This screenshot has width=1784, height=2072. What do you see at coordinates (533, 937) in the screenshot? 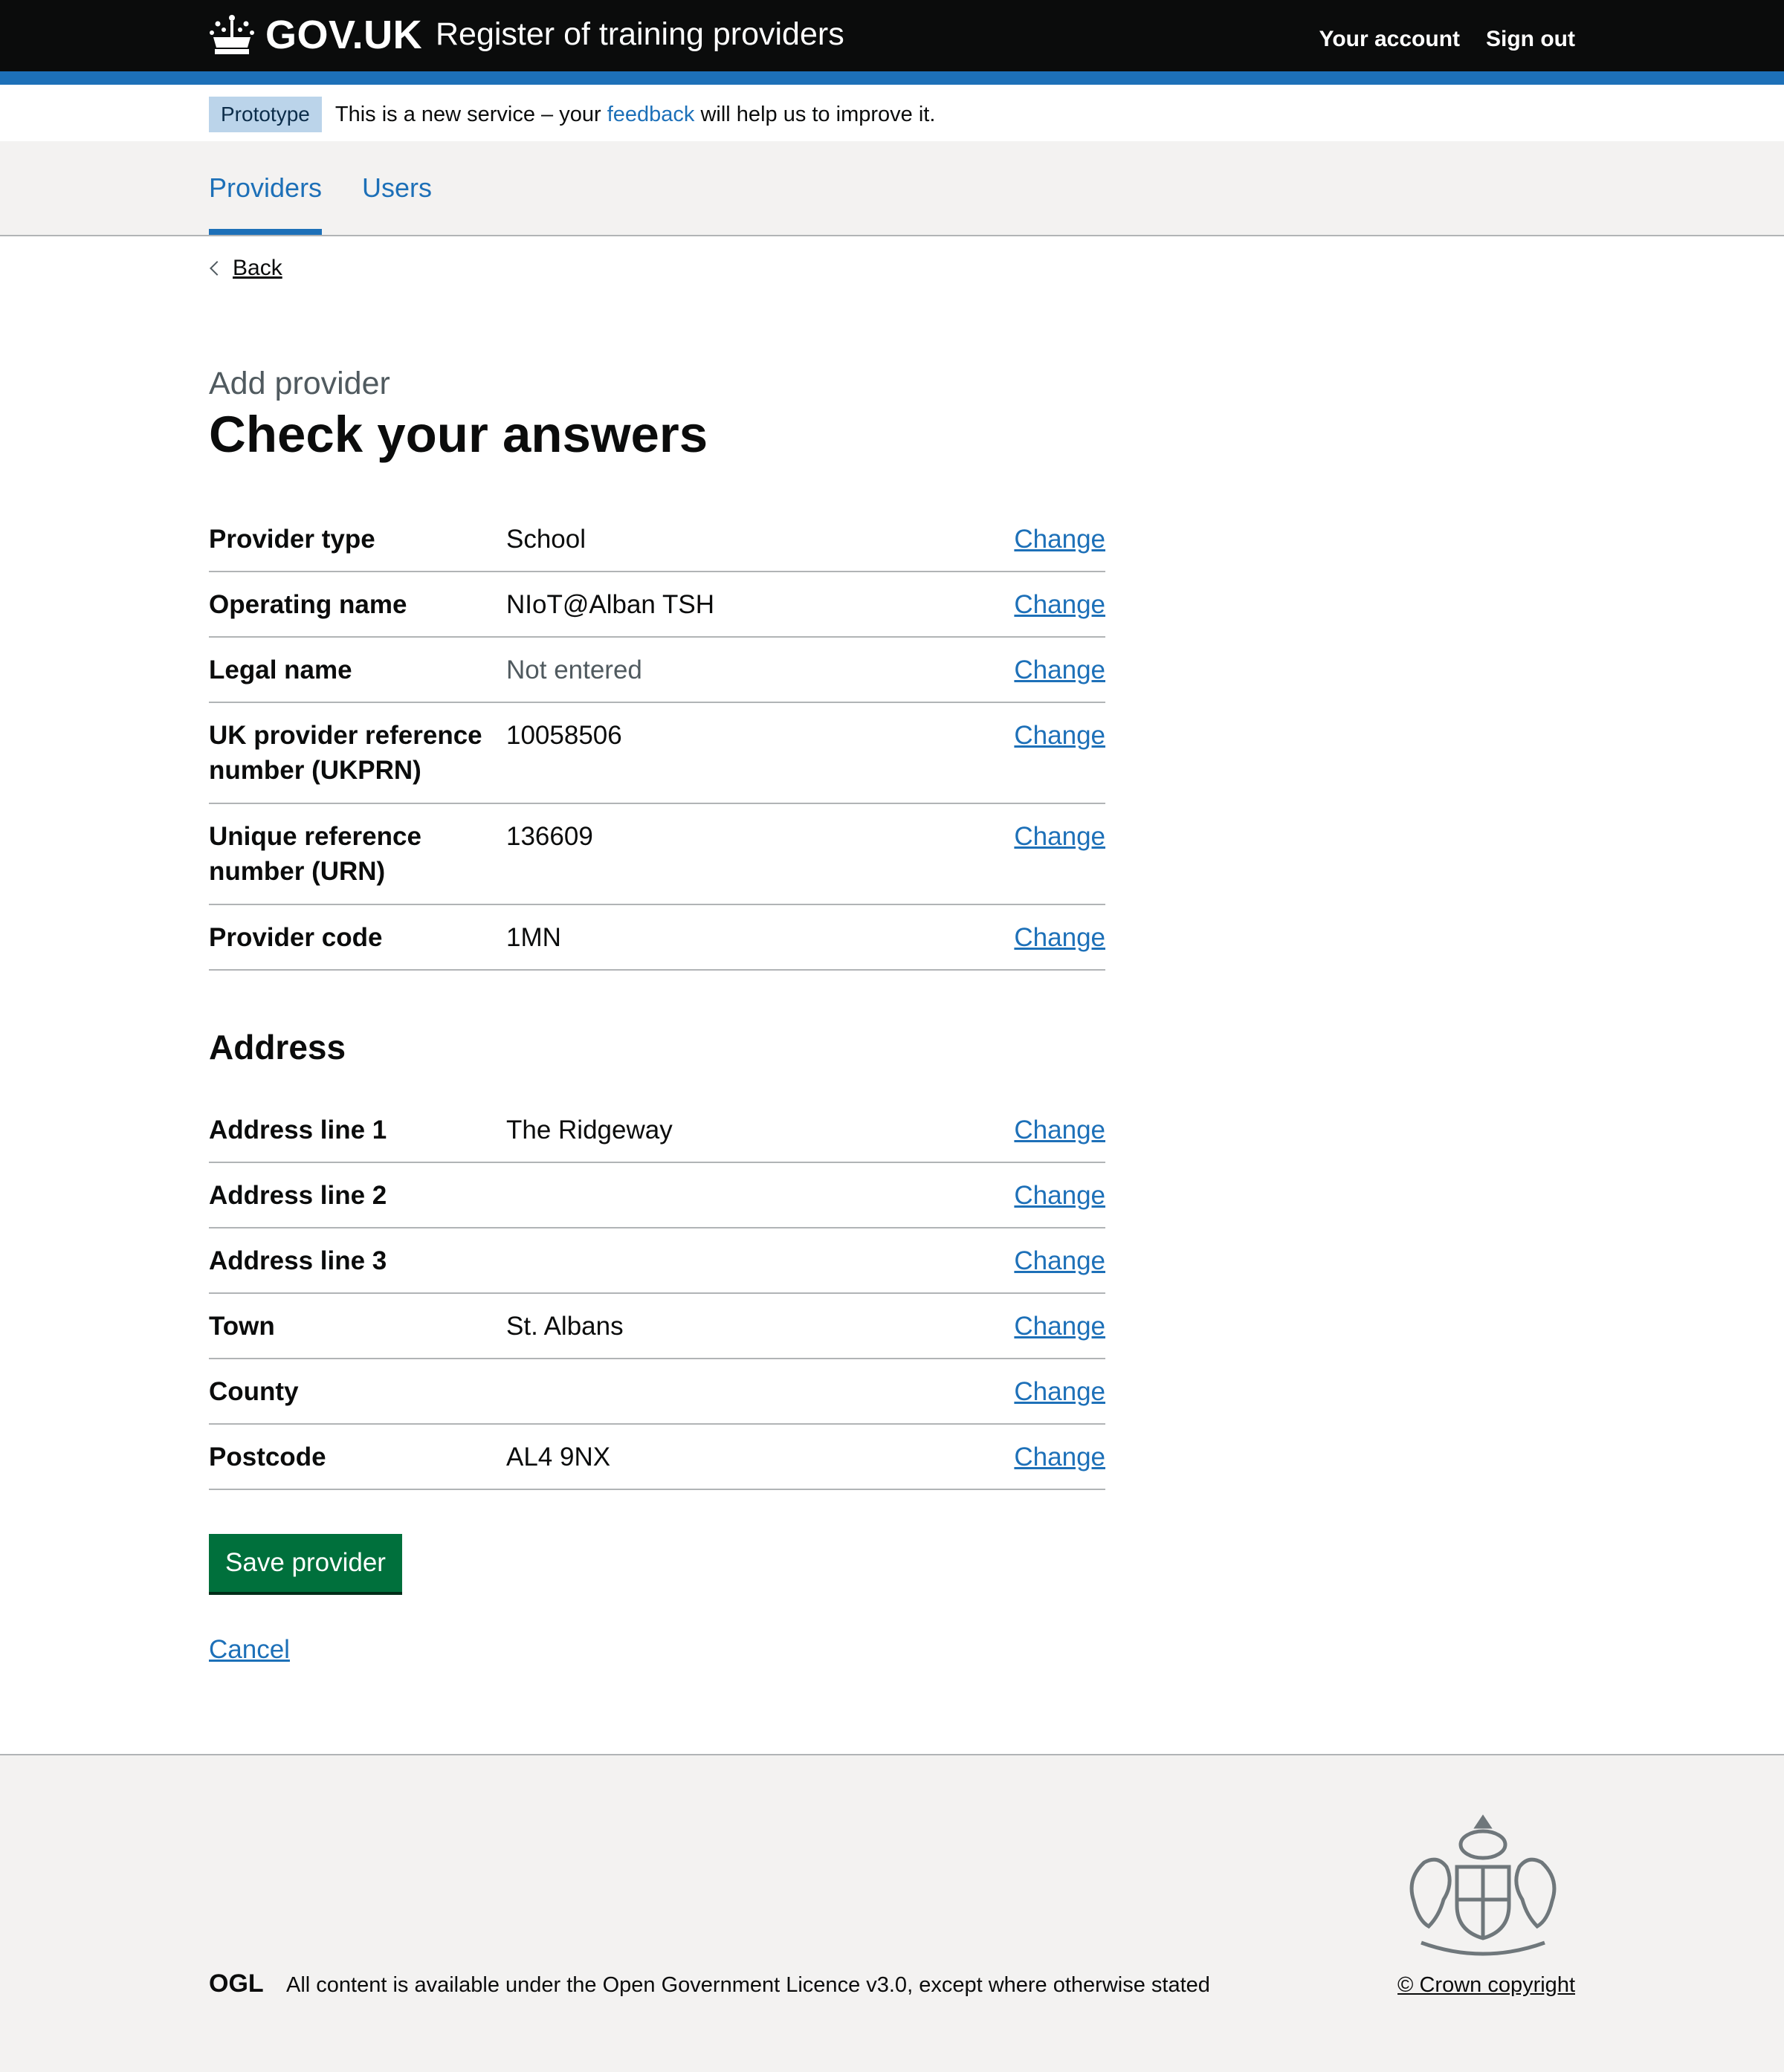
I see `summary-value: 1MN` at bounding box center [533, 937].